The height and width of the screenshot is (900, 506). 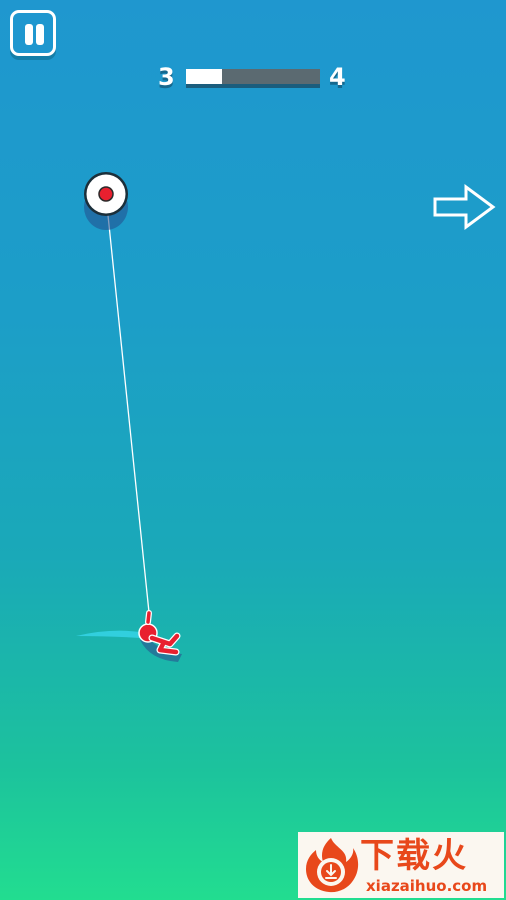 What do you see at coordinates (337, 77) in the screenshot?
I see `next-level-label: 4` at bounding box center [337, 77].